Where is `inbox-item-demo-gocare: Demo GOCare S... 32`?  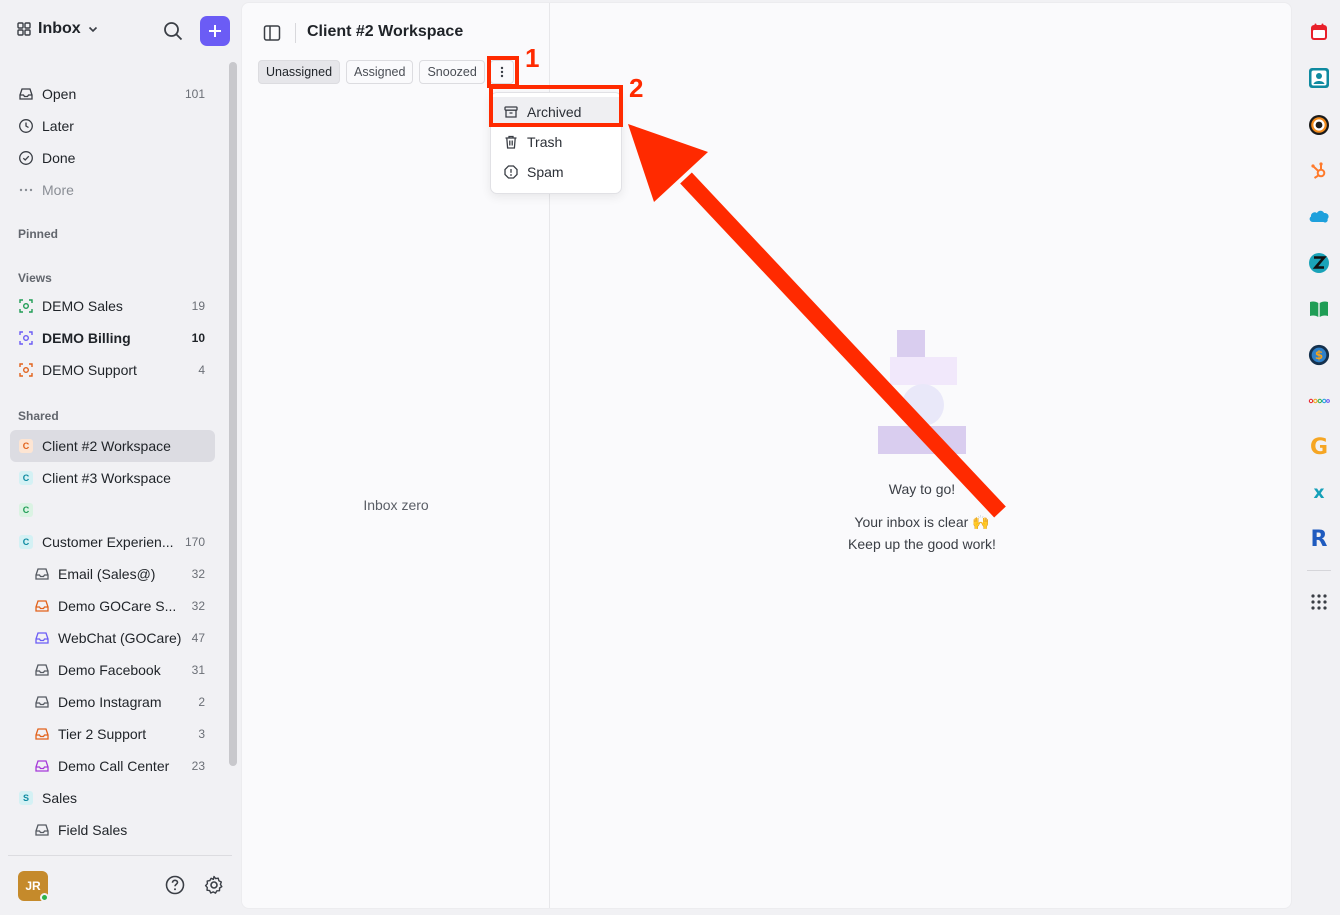
inbox-item-demo-gocare: Demo GOCare S... 32 is located at coordinates (112, 606).